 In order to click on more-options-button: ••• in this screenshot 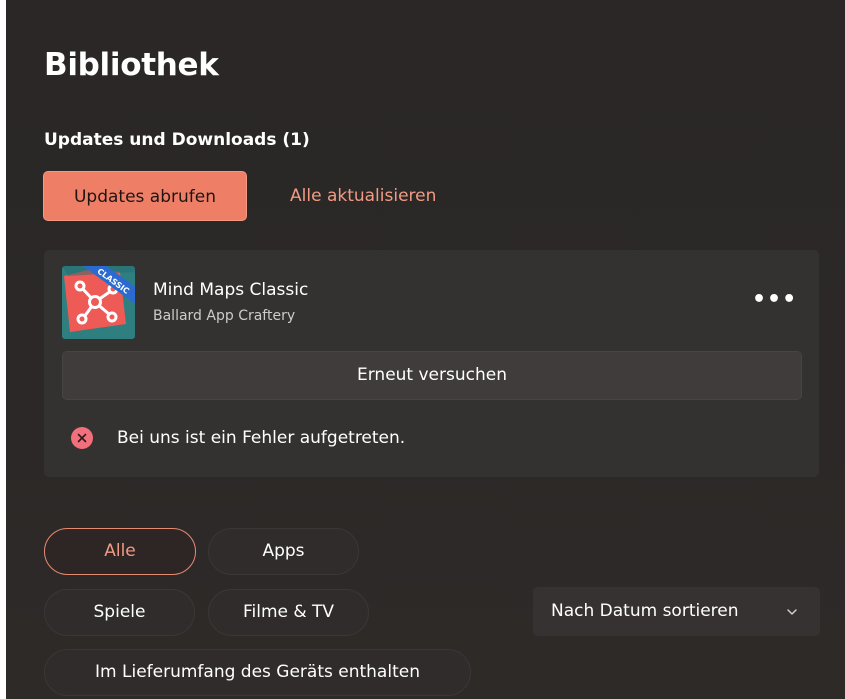, I will do `click(774, 303)`.